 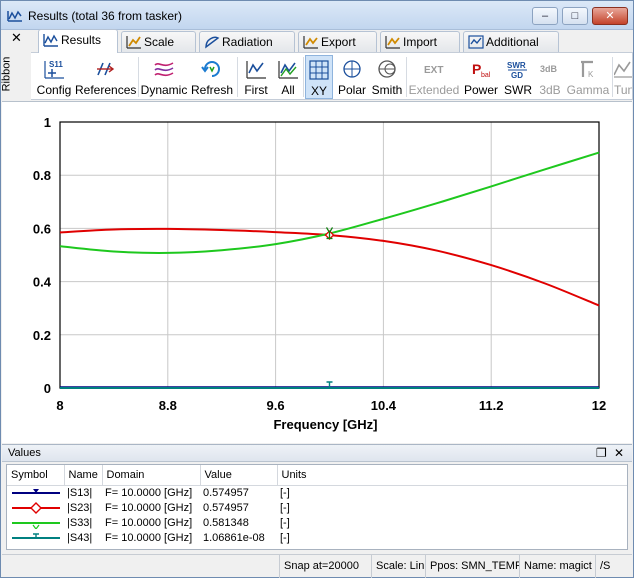 What do you see at coordinates (319, 70) in the screenshot?
I see `xy-grid-icon` at bounding box center [319, 70].